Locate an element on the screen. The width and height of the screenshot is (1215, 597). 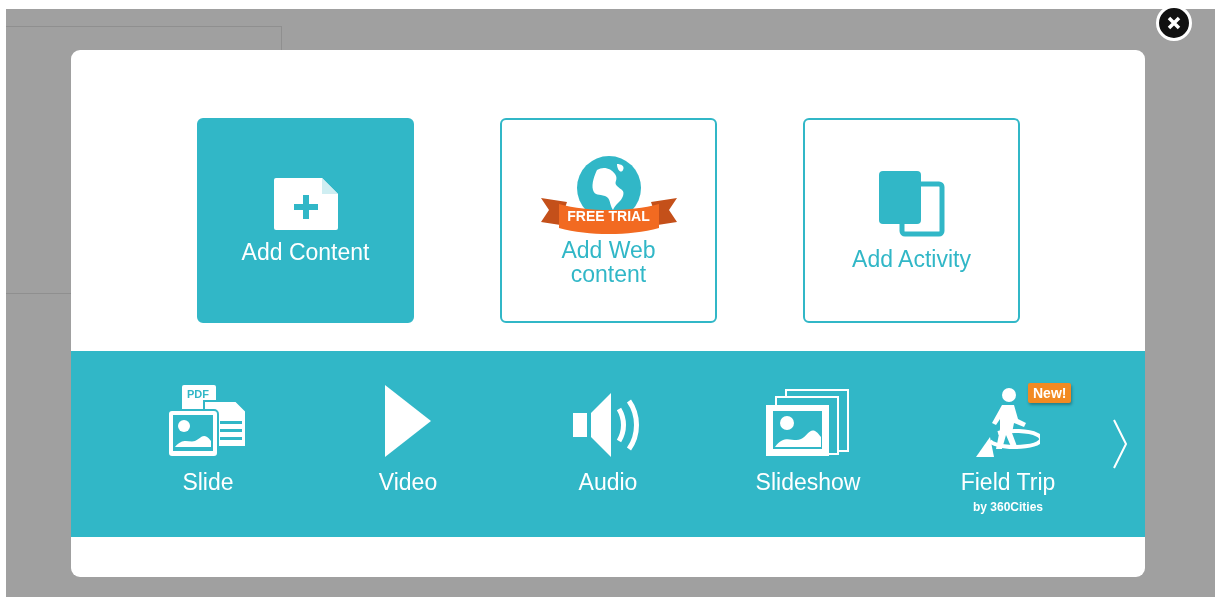
chevron-right-icon is located at coordinates (1120, 444).